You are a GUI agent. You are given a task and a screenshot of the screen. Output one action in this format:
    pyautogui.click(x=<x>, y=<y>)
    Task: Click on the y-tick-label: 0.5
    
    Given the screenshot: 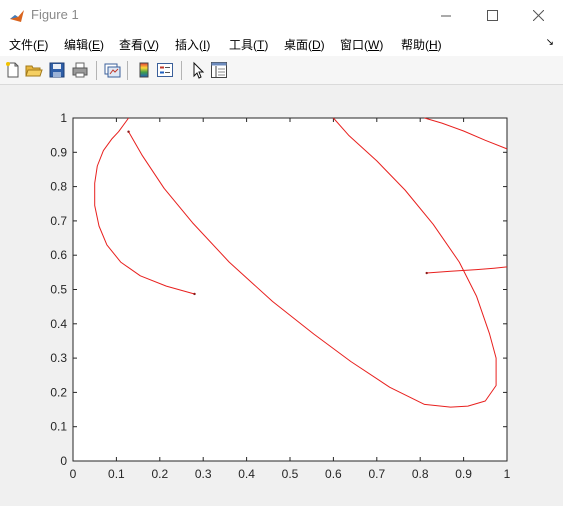 What is the action you would take?
    pyautogui.click(x=58, y=290)
    